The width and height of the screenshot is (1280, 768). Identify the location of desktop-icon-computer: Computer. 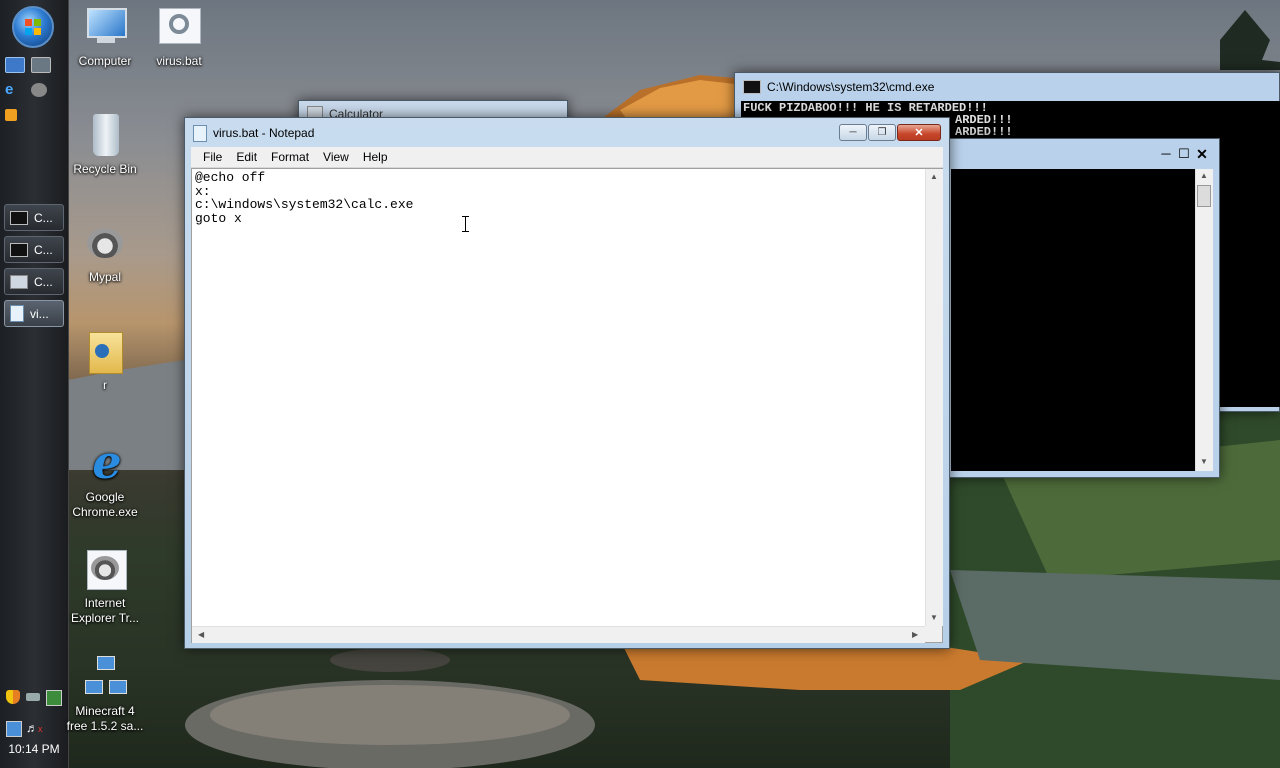
(105, 37).